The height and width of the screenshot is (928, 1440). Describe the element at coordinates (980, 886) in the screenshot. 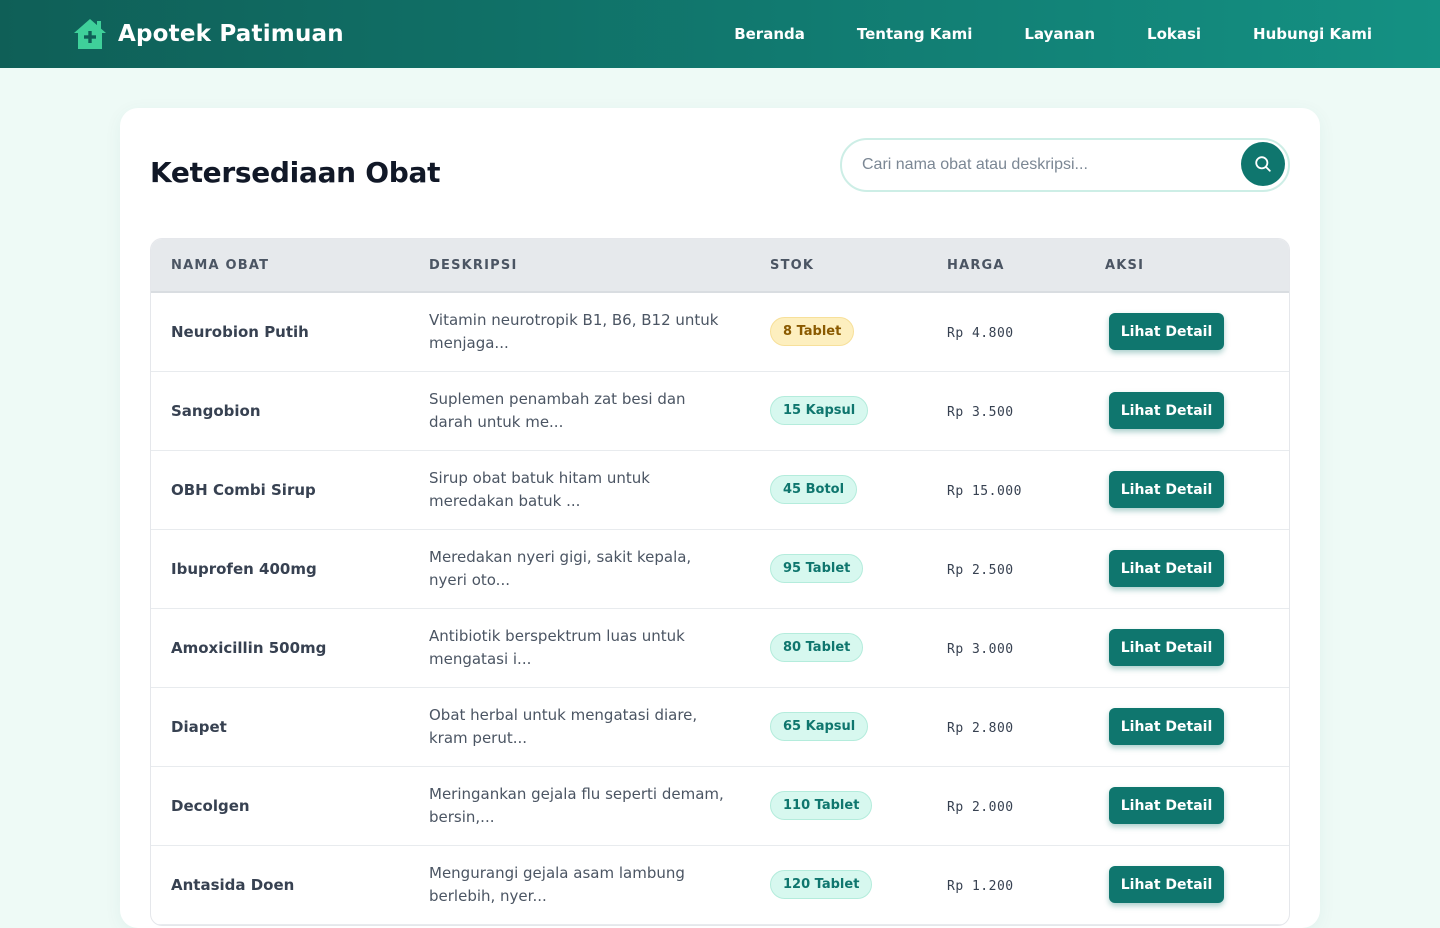

I see `drug-price: Rp 1.200` at that location.